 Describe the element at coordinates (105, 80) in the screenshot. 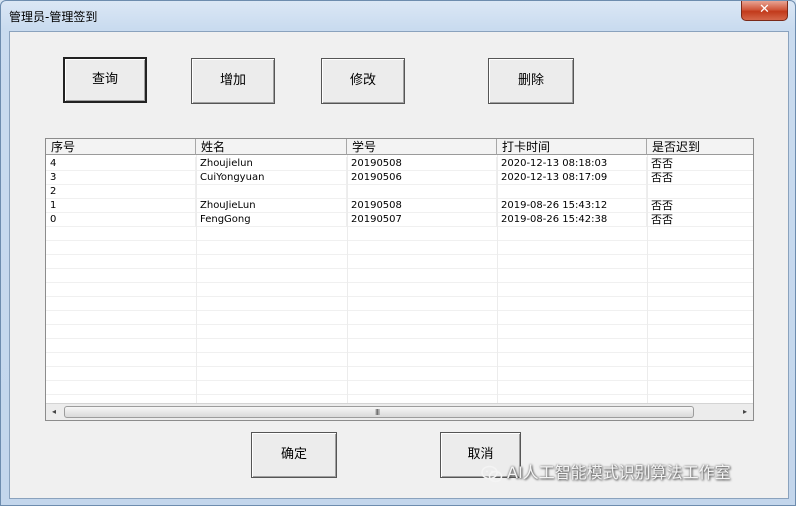

I see `query-button: 查询` at that location.